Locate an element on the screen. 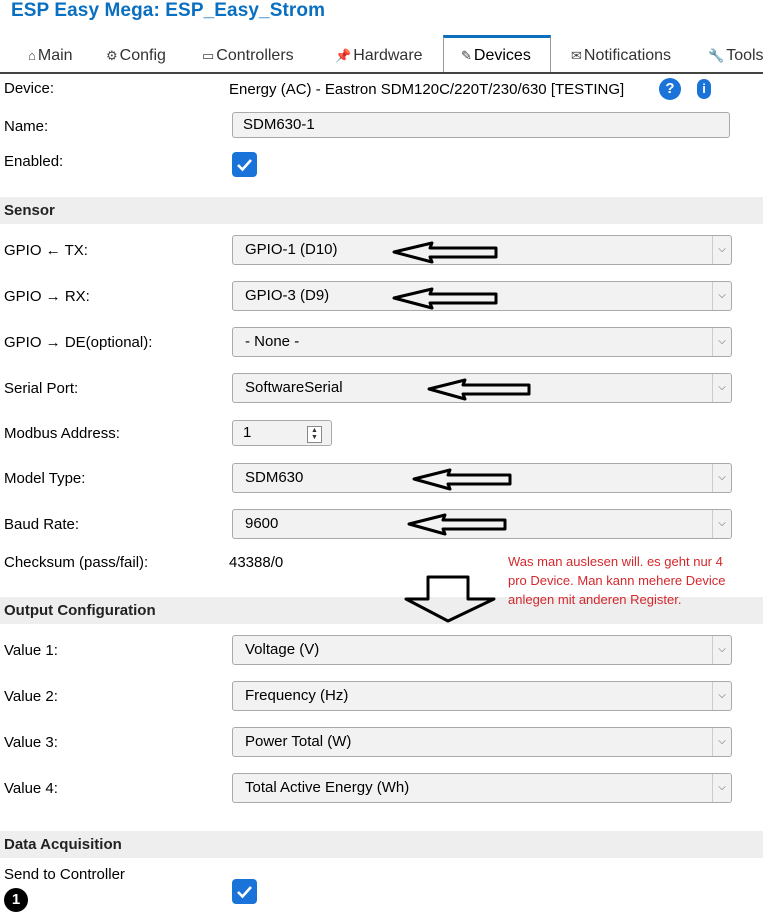 This screenshot has height=921, width=763. send-to-controller-checkbox is located at coordinates (244, 891).